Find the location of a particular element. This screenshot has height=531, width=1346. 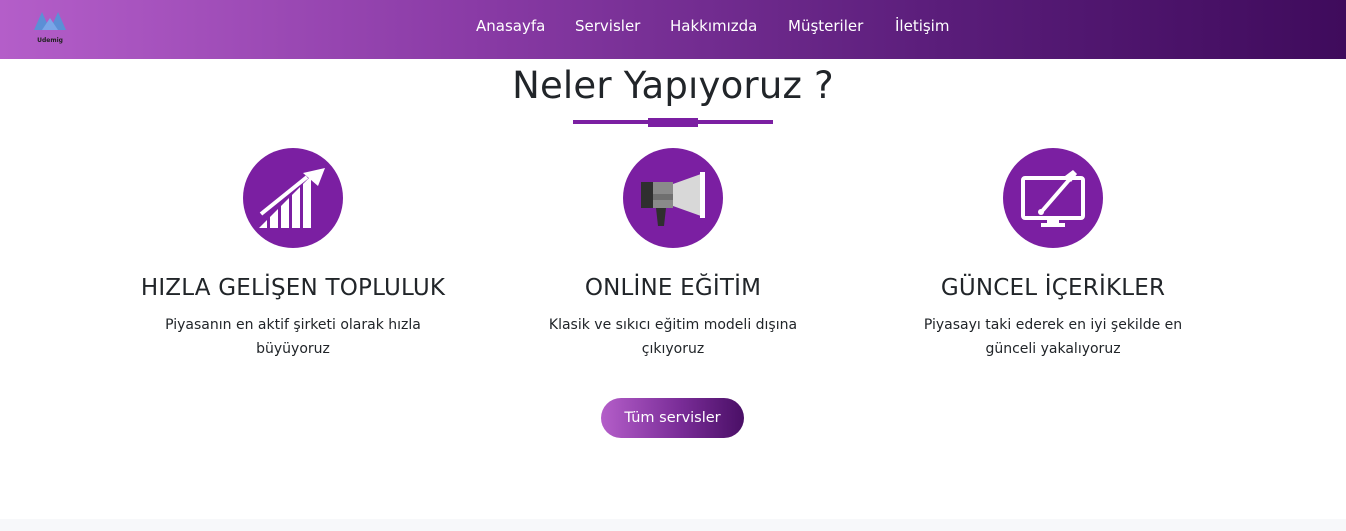

nav-about: Hakkımızda is located at coordinates (713, 26).